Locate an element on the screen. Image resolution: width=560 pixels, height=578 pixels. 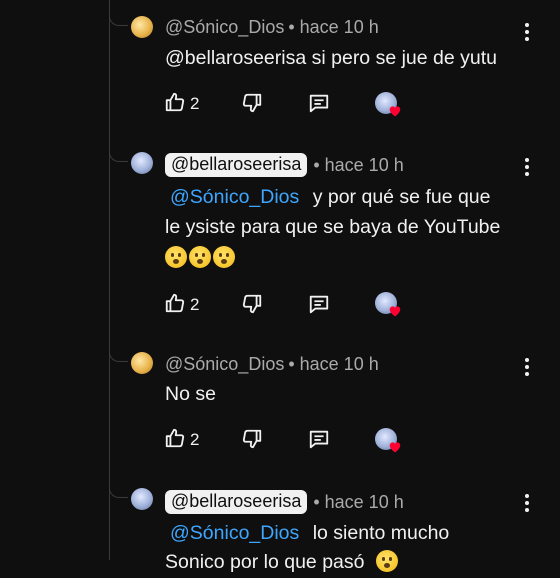
comment-text: @Sónico_Dios lo siento mucho is located at coordinates (310, 533).